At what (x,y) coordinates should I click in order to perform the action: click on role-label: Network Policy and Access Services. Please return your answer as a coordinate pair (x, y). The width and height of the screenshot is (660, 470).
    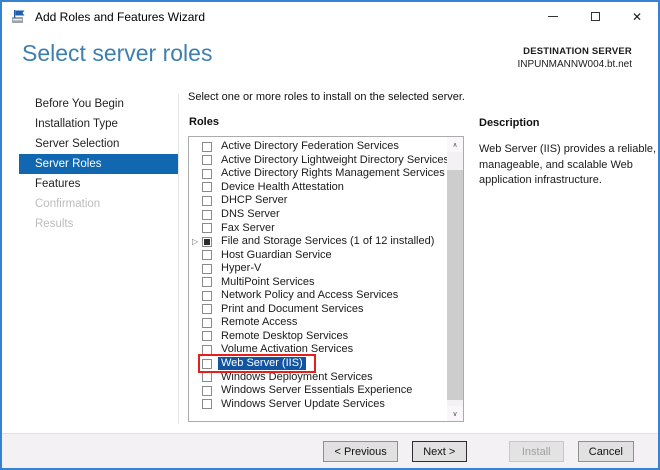
    Looking at the image, I should click on (310, 295).